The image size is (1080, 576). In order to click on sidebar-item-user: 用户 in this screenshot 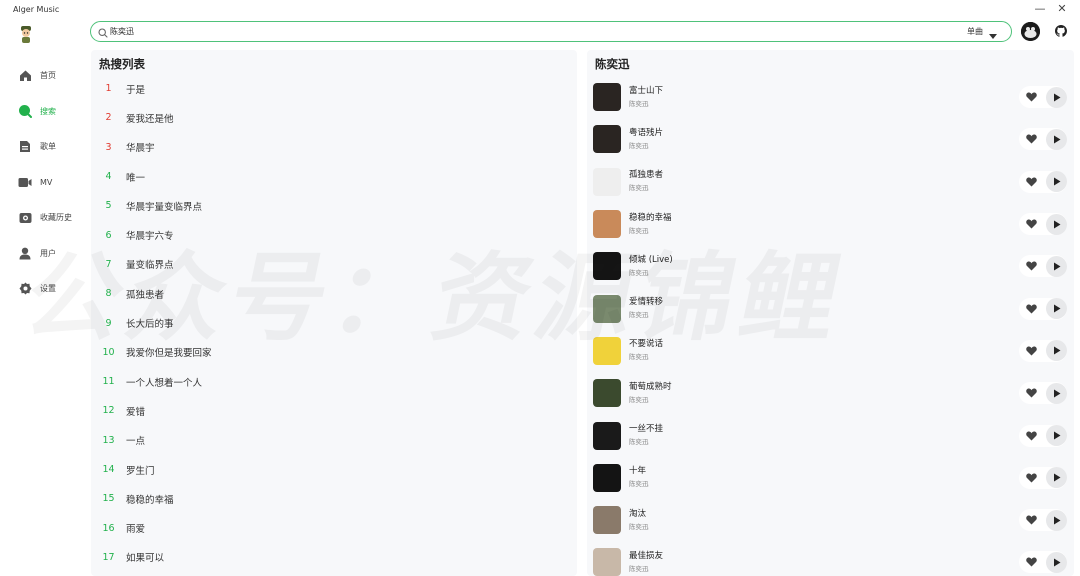, I will do `click(44, 254)`.